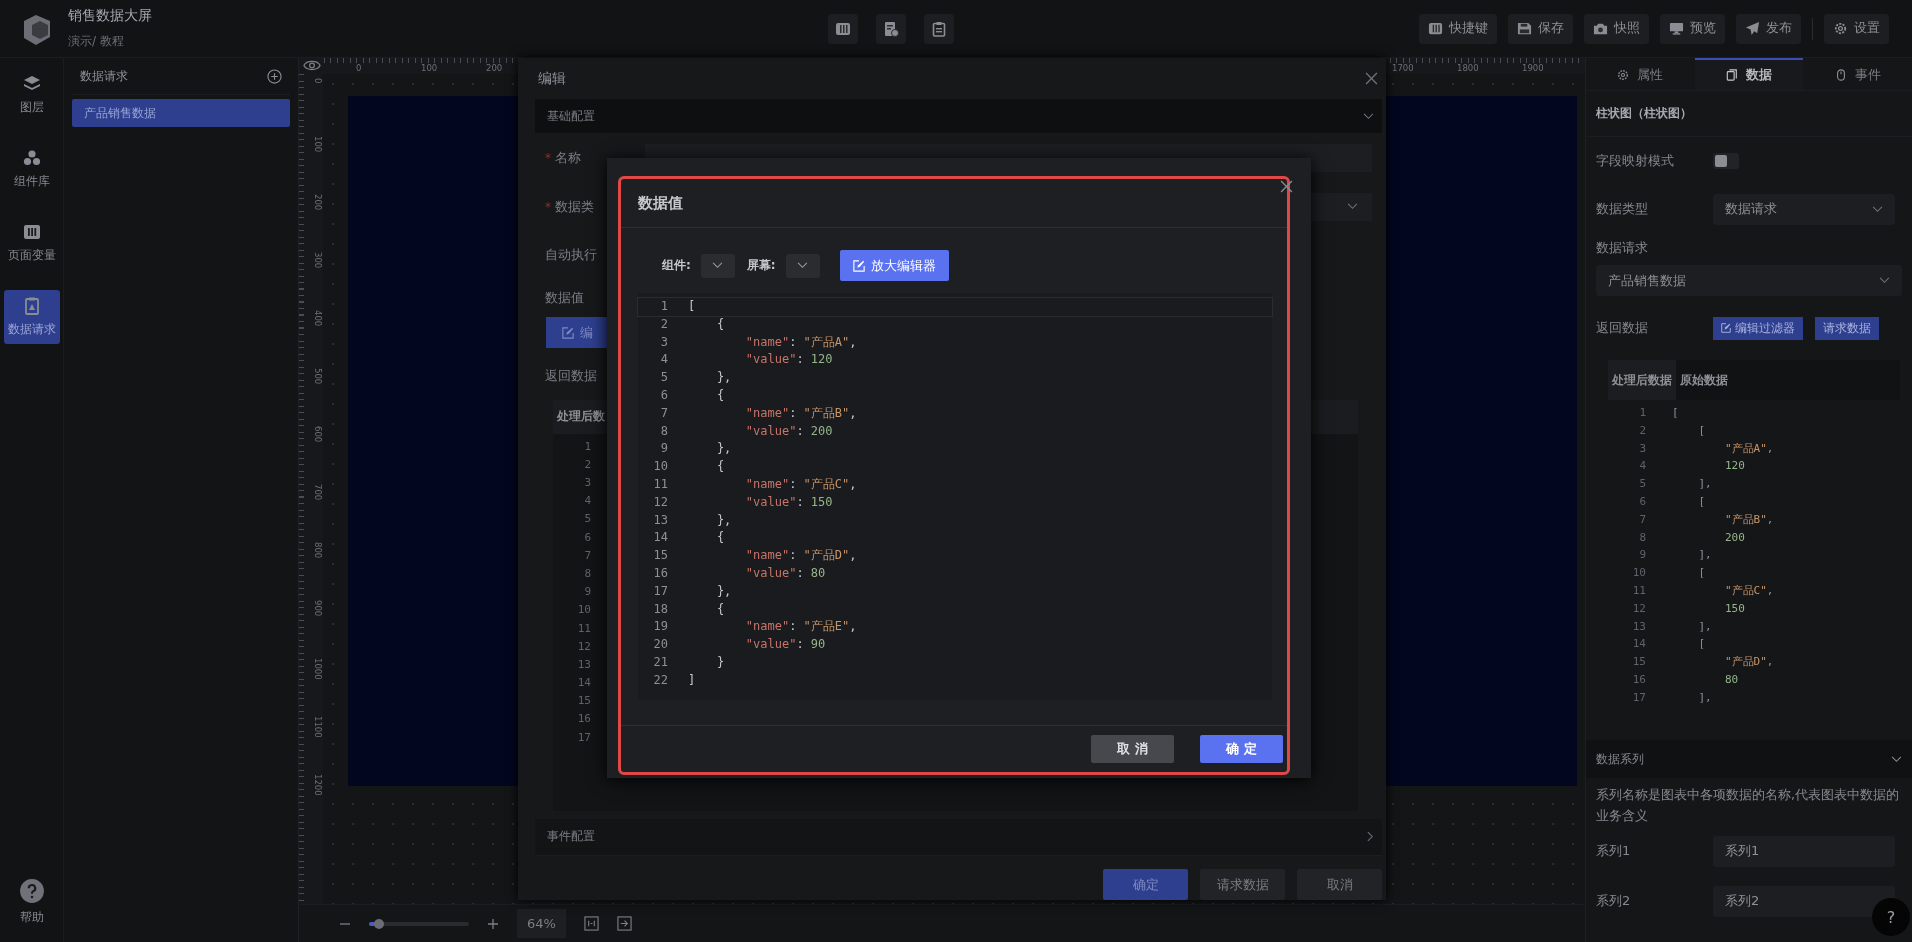 The height and width of the screenshot is (942, 1912). I want to click on field-label: 数据类型, so click(1622, 209).